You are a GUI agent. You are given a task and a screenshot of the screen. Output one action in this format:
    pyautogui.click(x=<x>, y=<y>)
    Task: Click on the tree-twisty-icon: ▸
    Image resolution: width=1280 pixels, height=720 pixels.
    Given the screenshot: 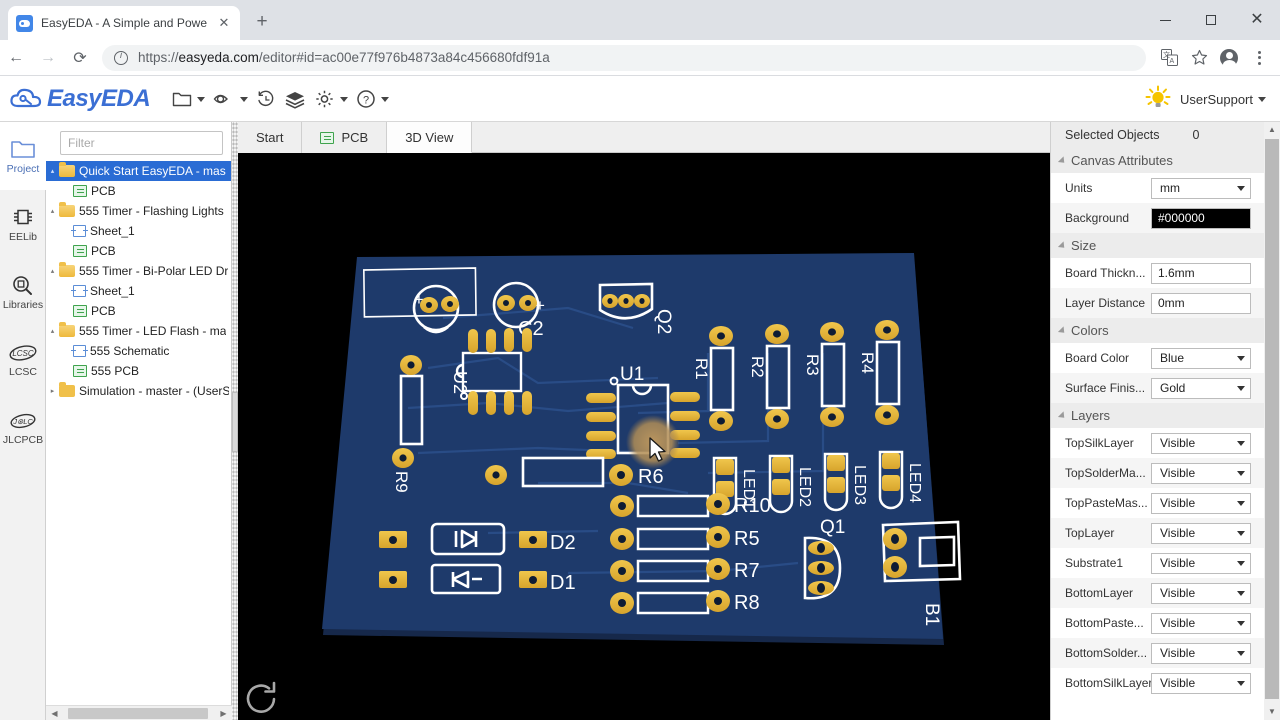 What is the action you would take?
    pyautogui.click(x=52, y=391)
    